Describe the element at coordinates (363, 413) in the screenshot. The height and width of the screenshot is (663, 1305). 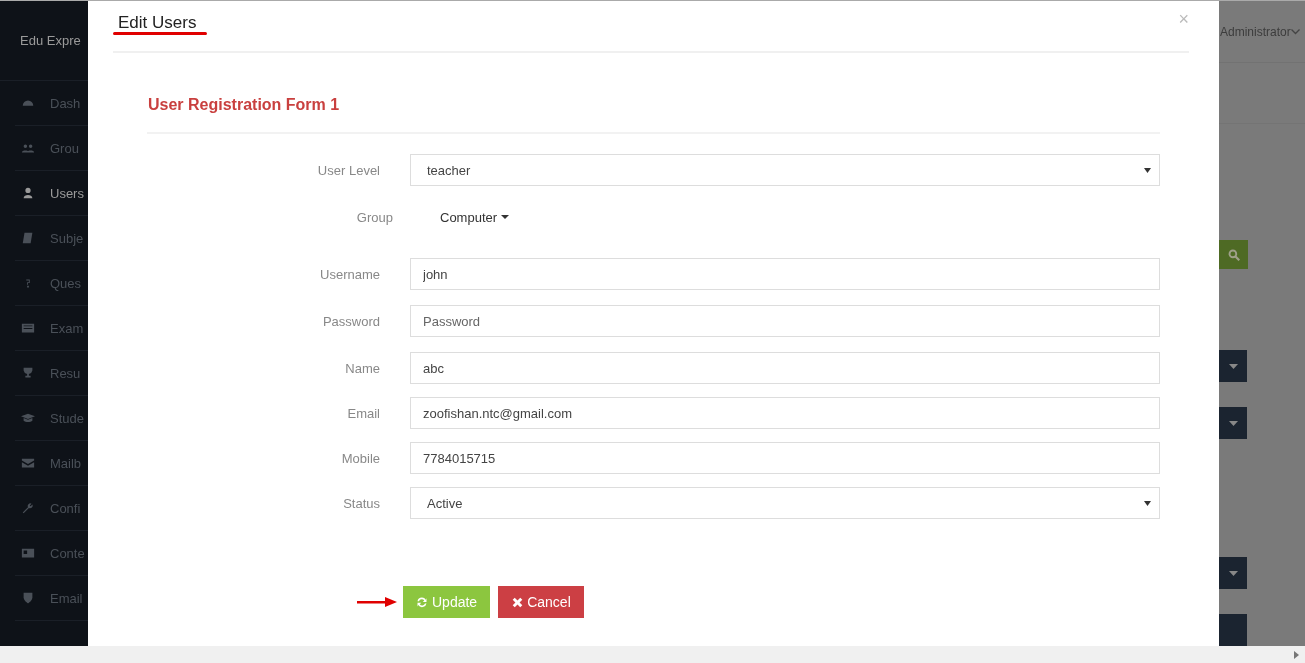
I see `field-label: Email` at that location.